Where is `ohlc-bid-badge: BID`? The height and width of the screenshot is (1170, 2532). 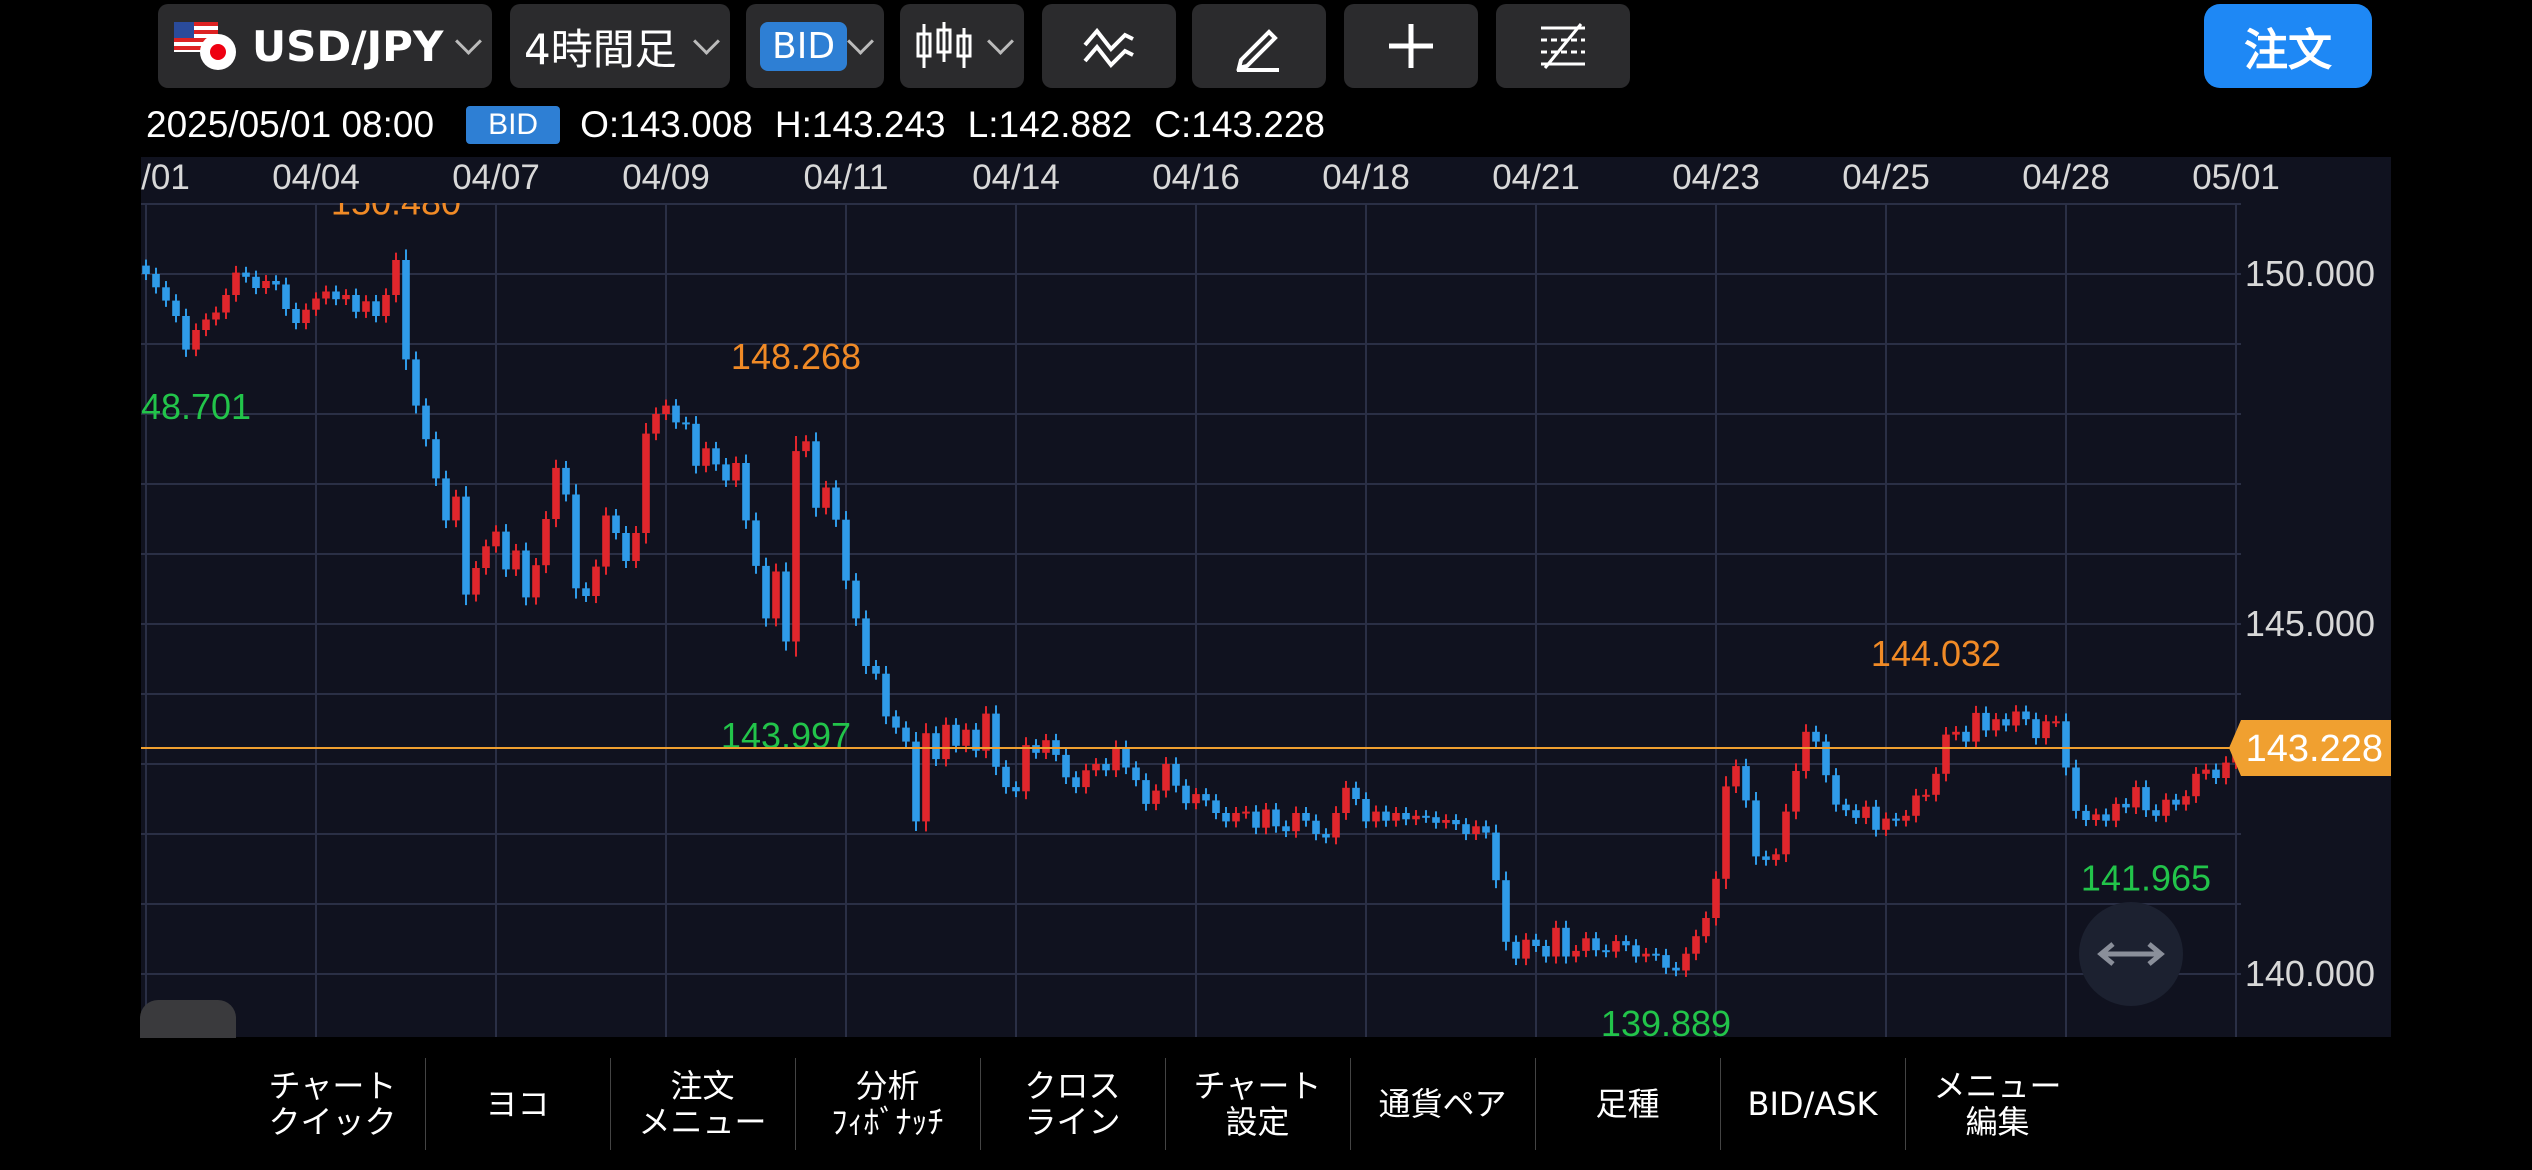 ohlc-bid-badge: BID is located at coordinates (513, 125).